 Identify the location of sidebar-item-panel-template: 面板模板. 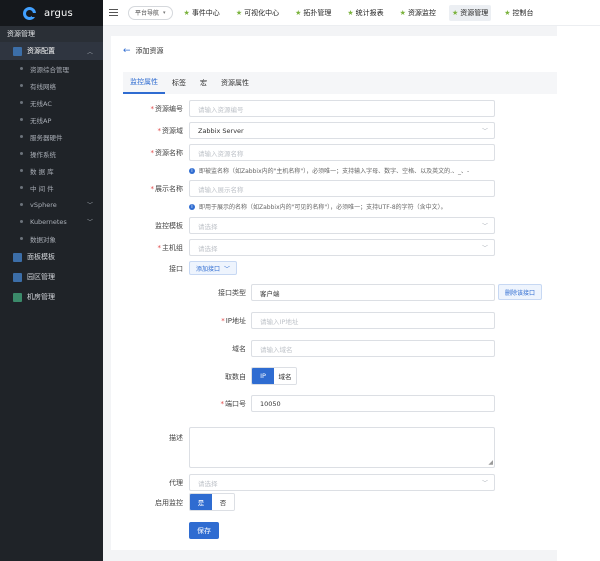
(51, 257).